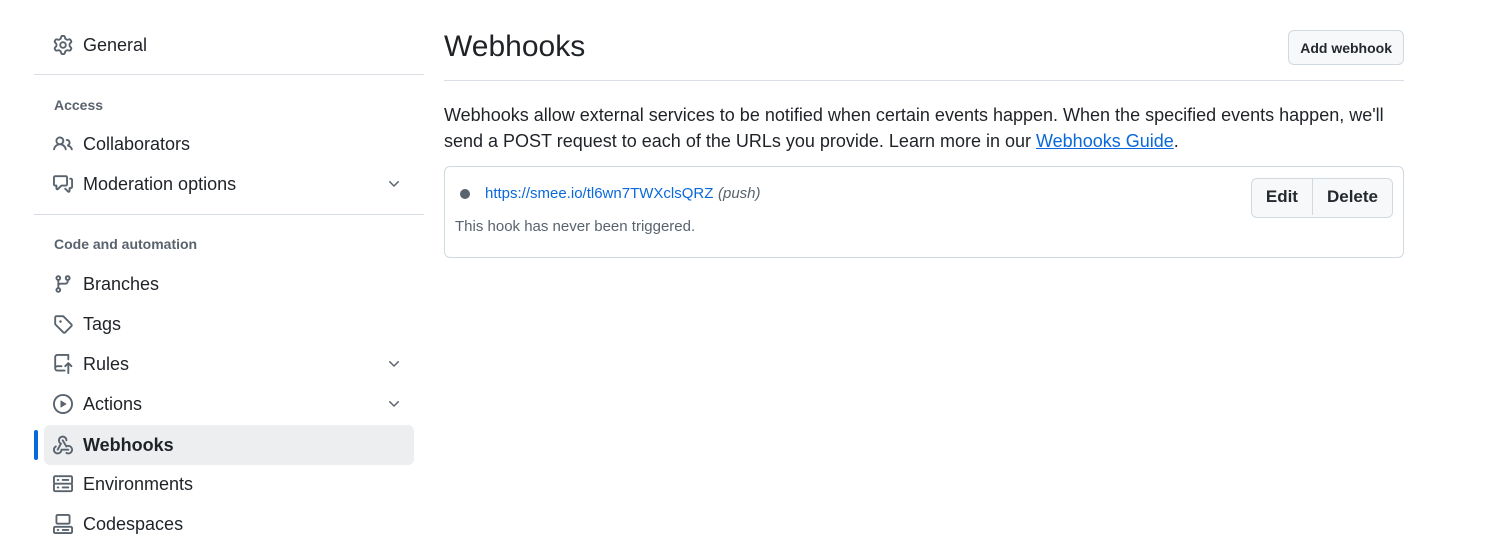 This screenshot has height=549, width=1486. What do you see at coordinates (160, 183) in the screenshot?
I see `sidebar-item-label: Moderation options` at bounding box center [160, 183].